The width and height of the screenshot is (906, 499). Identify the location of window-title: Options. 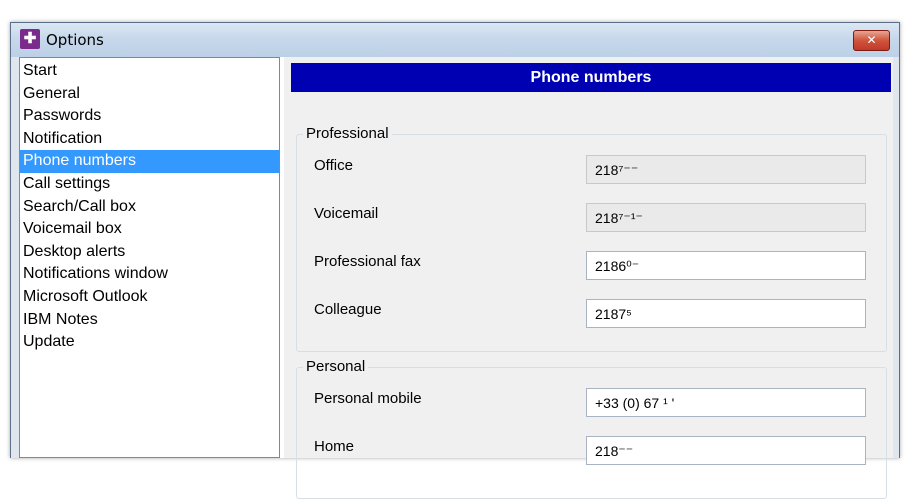
(75, 40).